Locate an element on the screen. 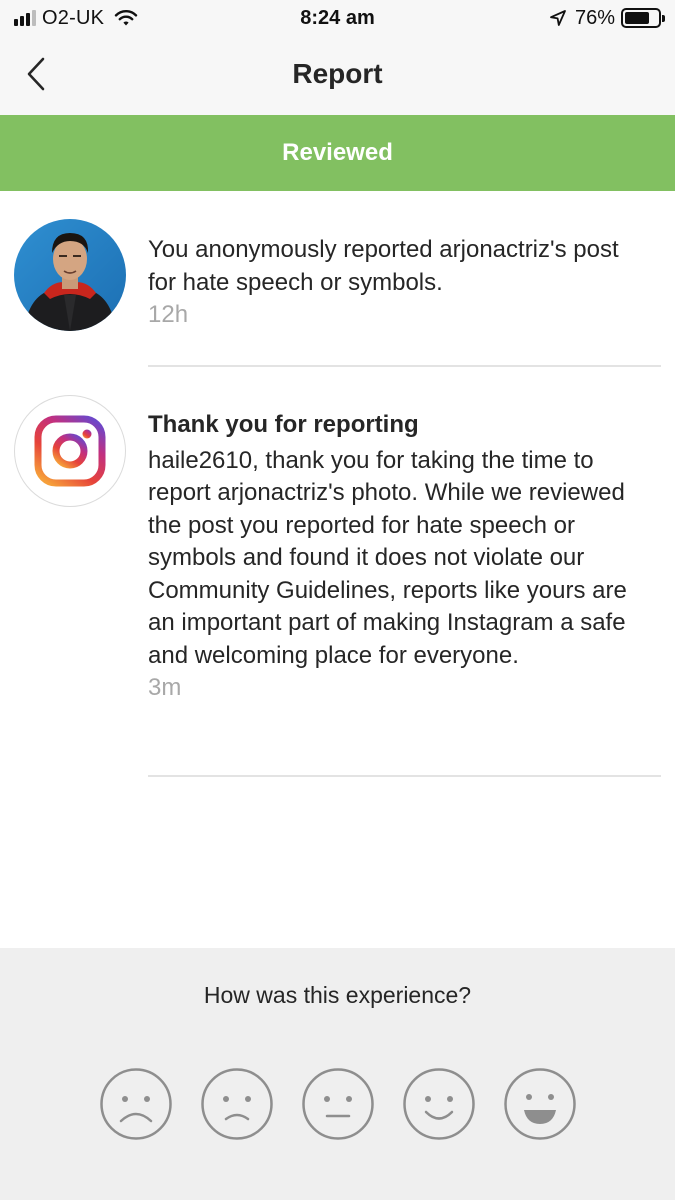 Image resolution: width=675 pixels, height=1200 pixels. location-arrow-icon is located at coordinates (558, 18).